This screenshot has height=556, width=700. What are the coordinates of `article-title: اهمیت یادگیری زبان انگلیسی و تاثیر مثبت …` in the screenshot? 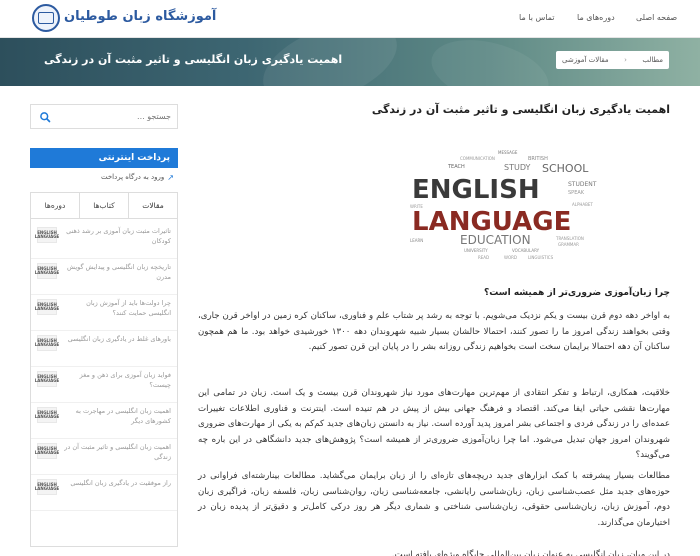 It's located at (520, 109).